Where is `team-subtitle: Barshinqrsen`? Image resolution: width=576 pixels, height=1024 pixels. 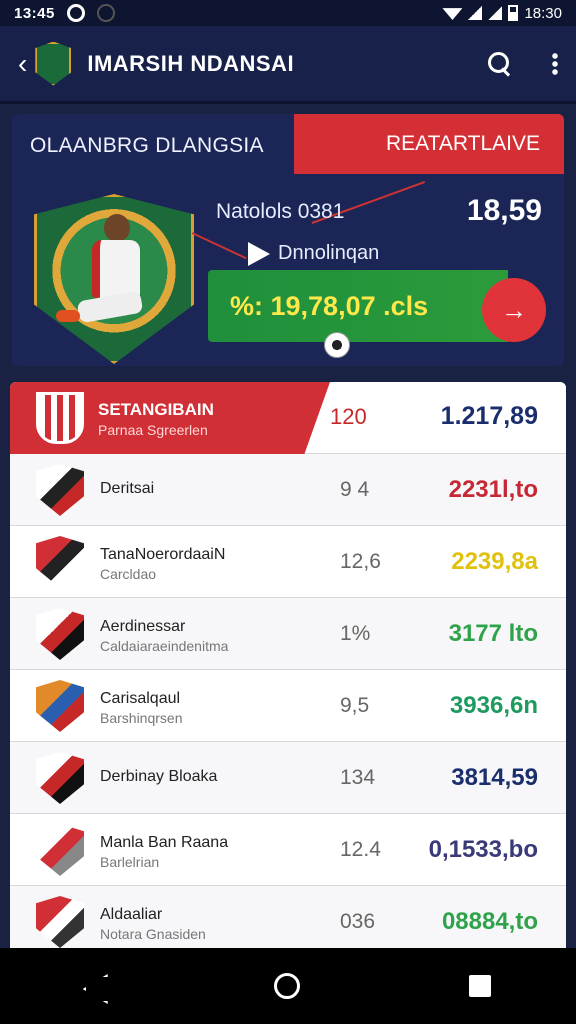 team-subtitle: Barshinqrsen is located at coordinates (141, 718).